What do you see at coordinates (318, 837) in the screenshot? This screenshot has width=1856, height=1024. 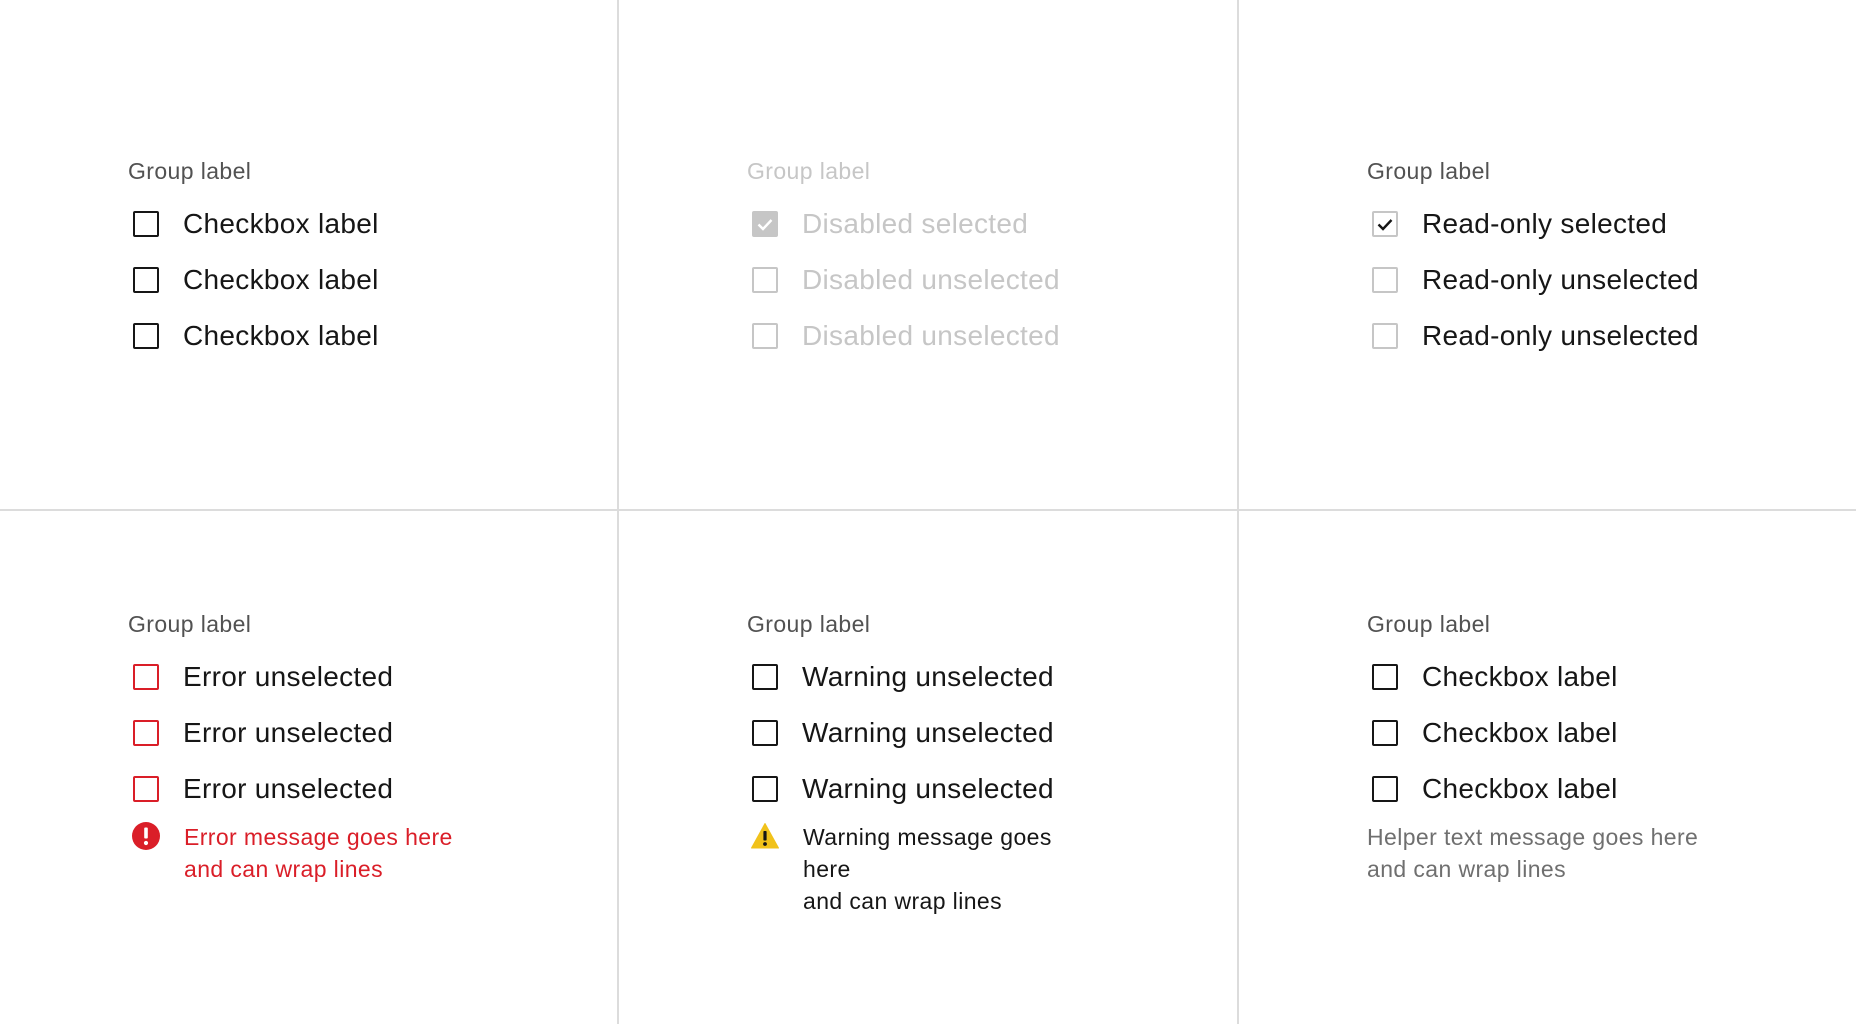 I see `error-message-line: Error message goes here` at bounding box center [318, 837].